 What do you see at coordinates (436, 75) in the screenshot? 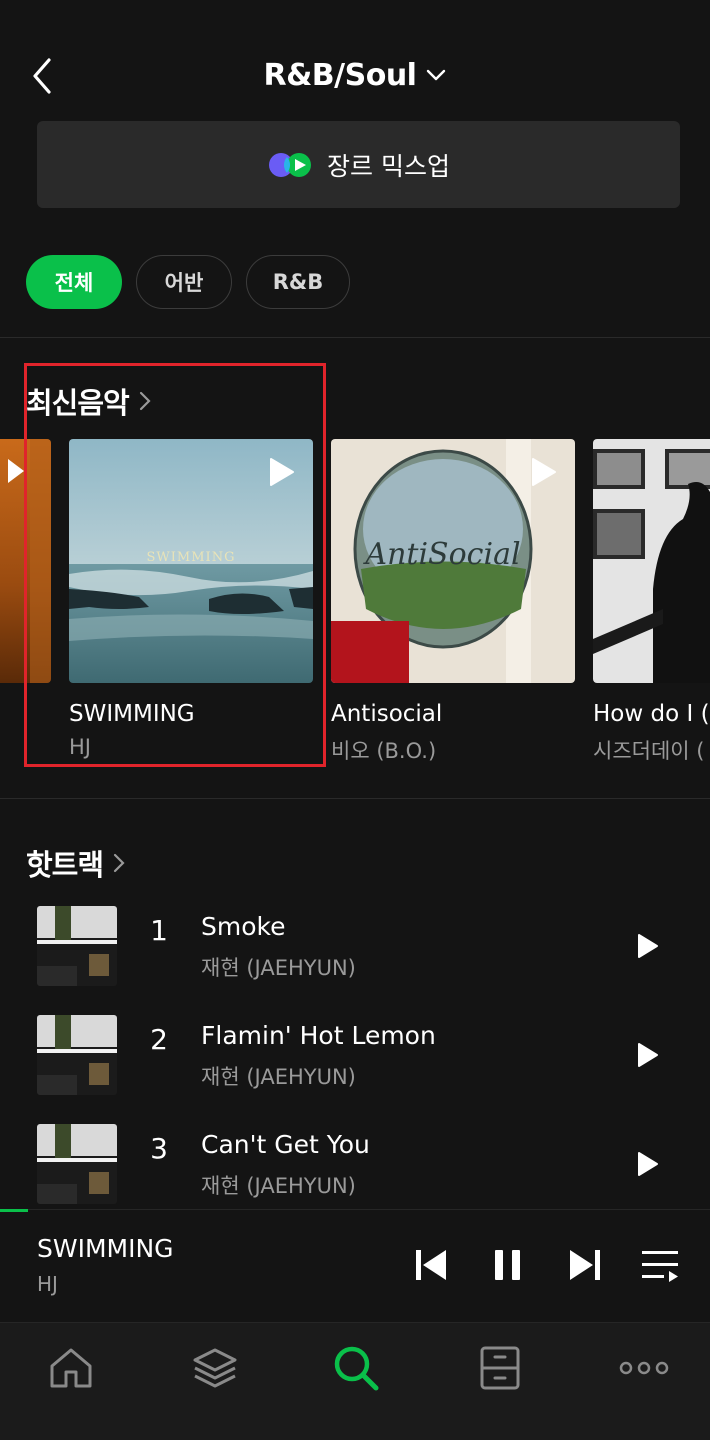
I see `chevron-down-icon` at bounding box center [436, 75].